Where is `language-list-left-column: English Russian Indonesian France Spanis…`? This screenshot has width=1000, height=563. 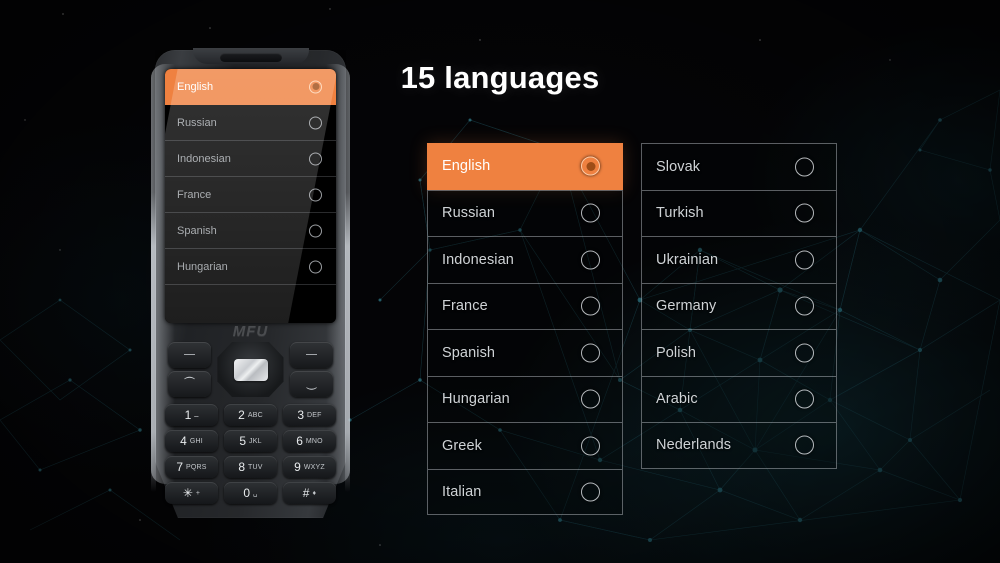 language-list-left-column: English Russian Indonesian France Spanis… is located at coordinates (525, 329).